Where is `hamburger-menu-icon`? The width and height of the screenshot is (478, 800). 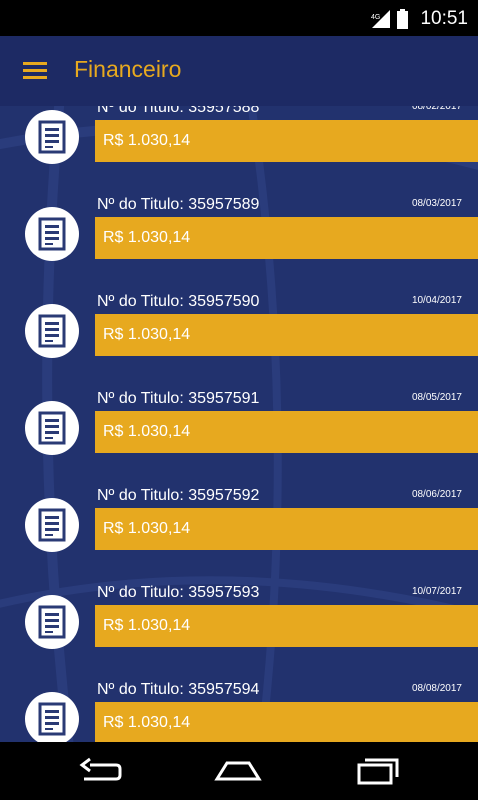
hamburger-menu-icon is located at coordinates (35, 71).